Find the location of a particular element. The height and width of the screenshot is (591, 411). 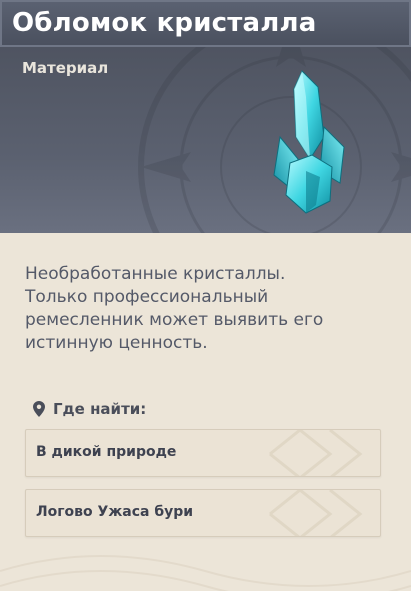

description-line: истинную ценность. is located at coordinates (116, 343).